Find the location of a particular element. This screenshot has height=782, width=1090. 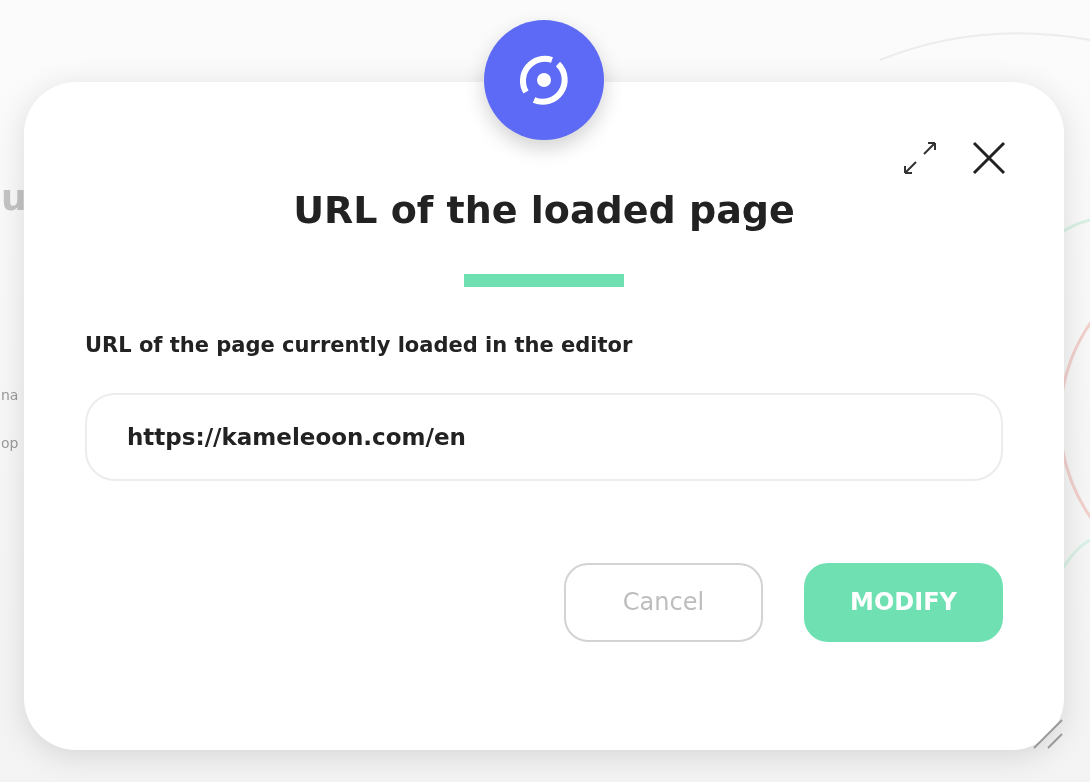

field-label: URL of the page currently loaded in the editor is located at coordinates (359, 344).